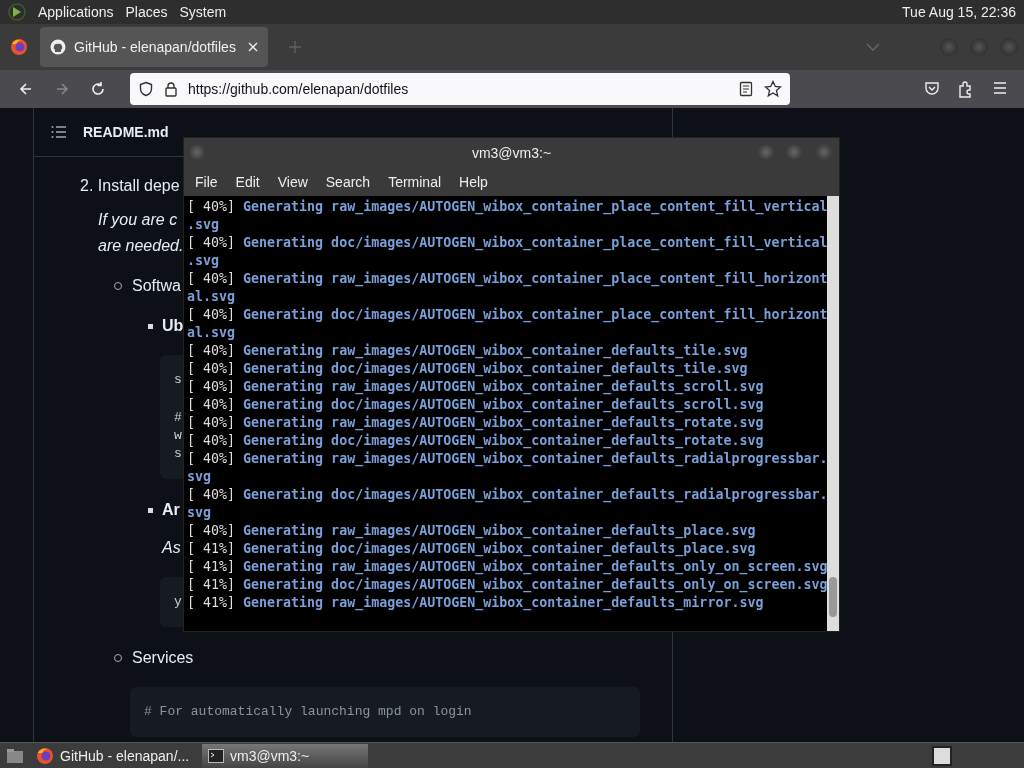  What do you see at coordinates (476, 405) in the screenshot?
I see `terminal-line: [ 40%] Generating doc/images/AUTOGEN_wibox_container_defaults_scroll.svg` at bounding box center [476, 405].